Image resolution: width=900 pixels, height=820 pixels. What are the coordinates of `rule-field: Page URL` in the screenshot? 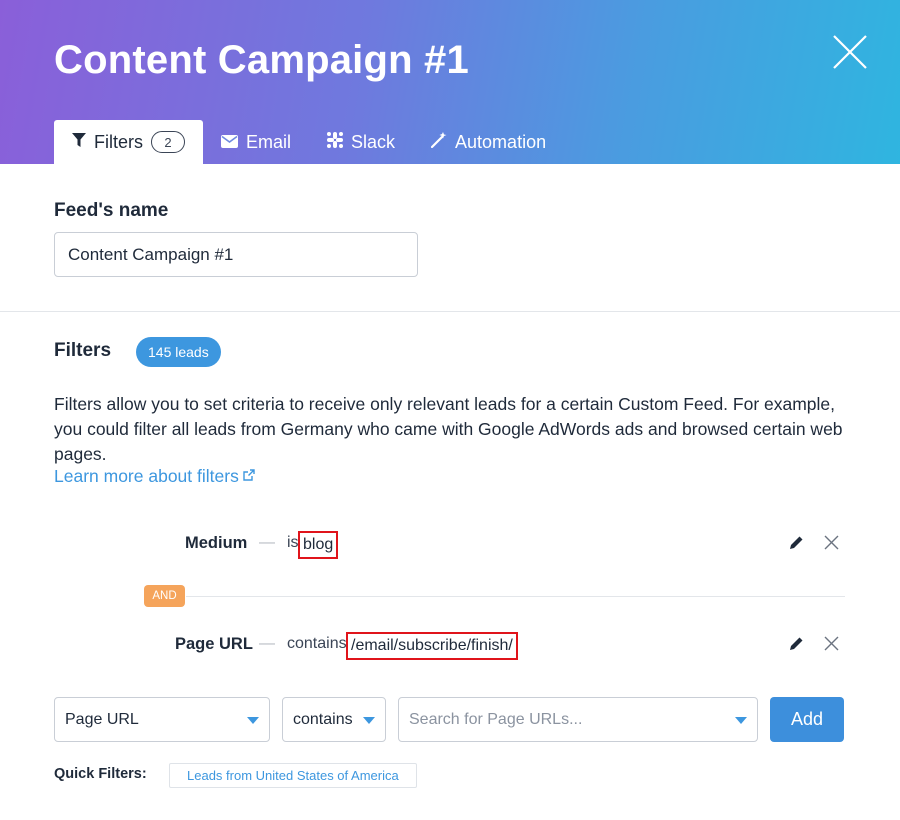 It's located at (214, 643).